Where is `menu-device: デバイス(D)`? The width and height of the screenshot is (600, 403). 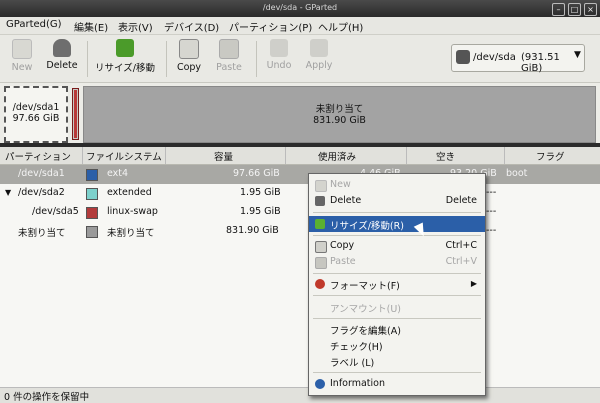
menu-device: デバイス(D) is located at coordinates (191, 26).